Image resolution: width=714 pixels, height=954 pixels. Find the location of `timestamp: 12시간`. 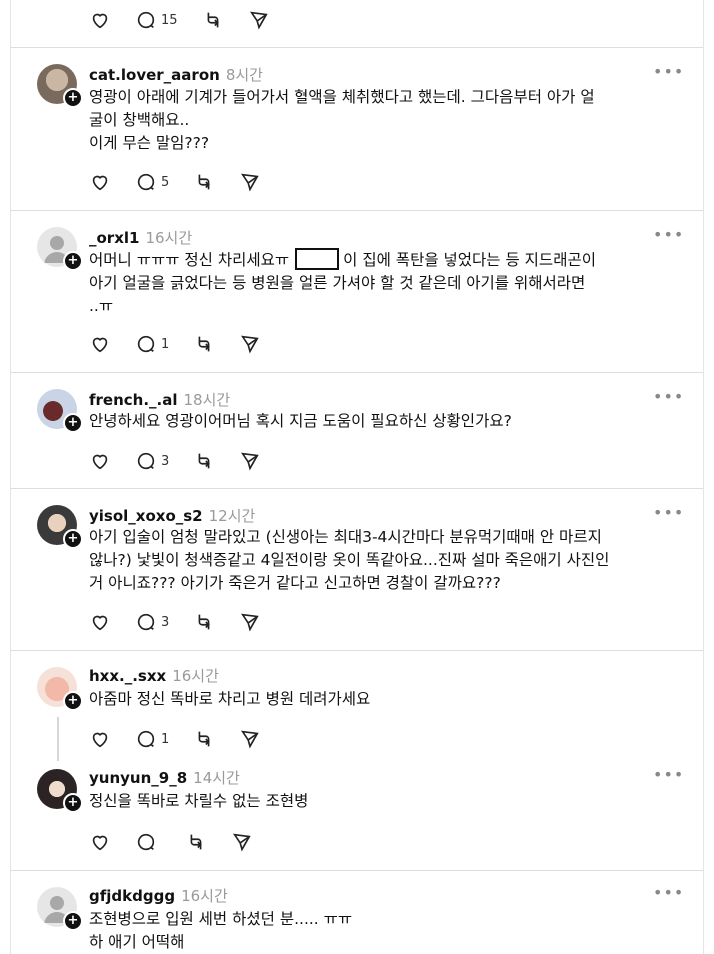

timestamp: 12시간 is located at coordinates (232, 516).